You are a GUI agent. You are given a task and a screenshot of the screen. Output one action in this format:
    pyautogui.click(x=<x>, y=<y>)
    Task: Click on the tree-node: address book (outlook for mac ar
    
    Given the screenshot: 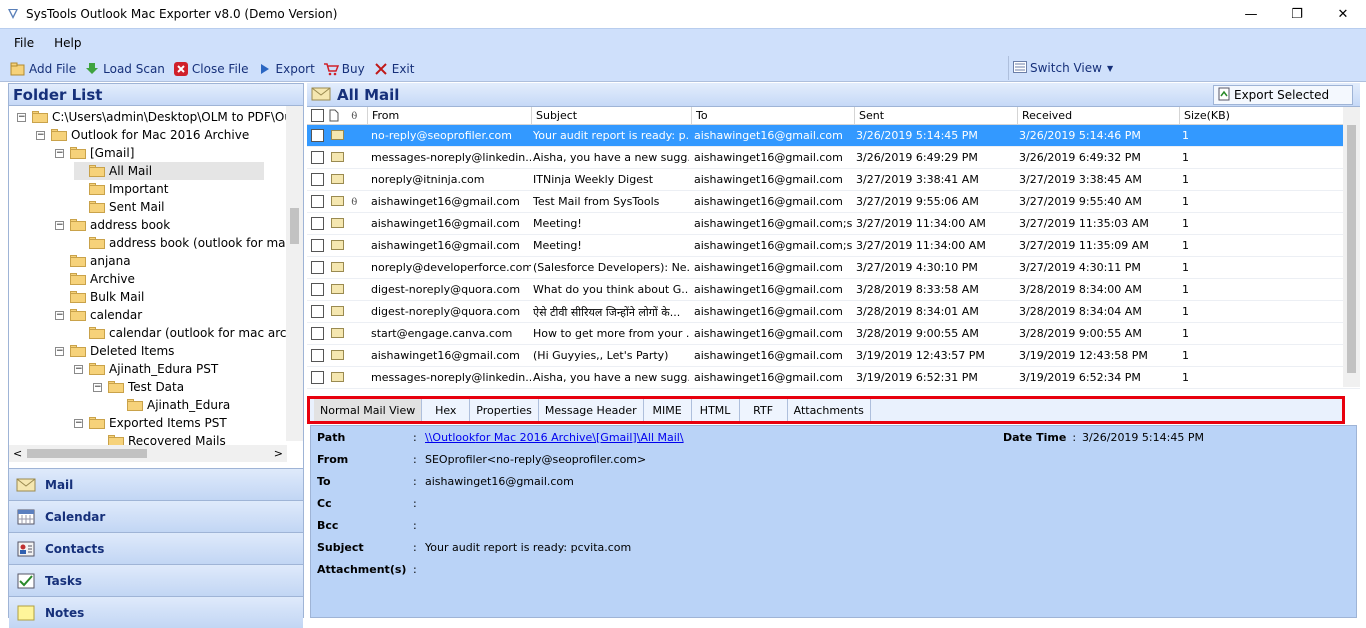 What is the action you would take?
    pyautogui.click(x=188, y=243)
    